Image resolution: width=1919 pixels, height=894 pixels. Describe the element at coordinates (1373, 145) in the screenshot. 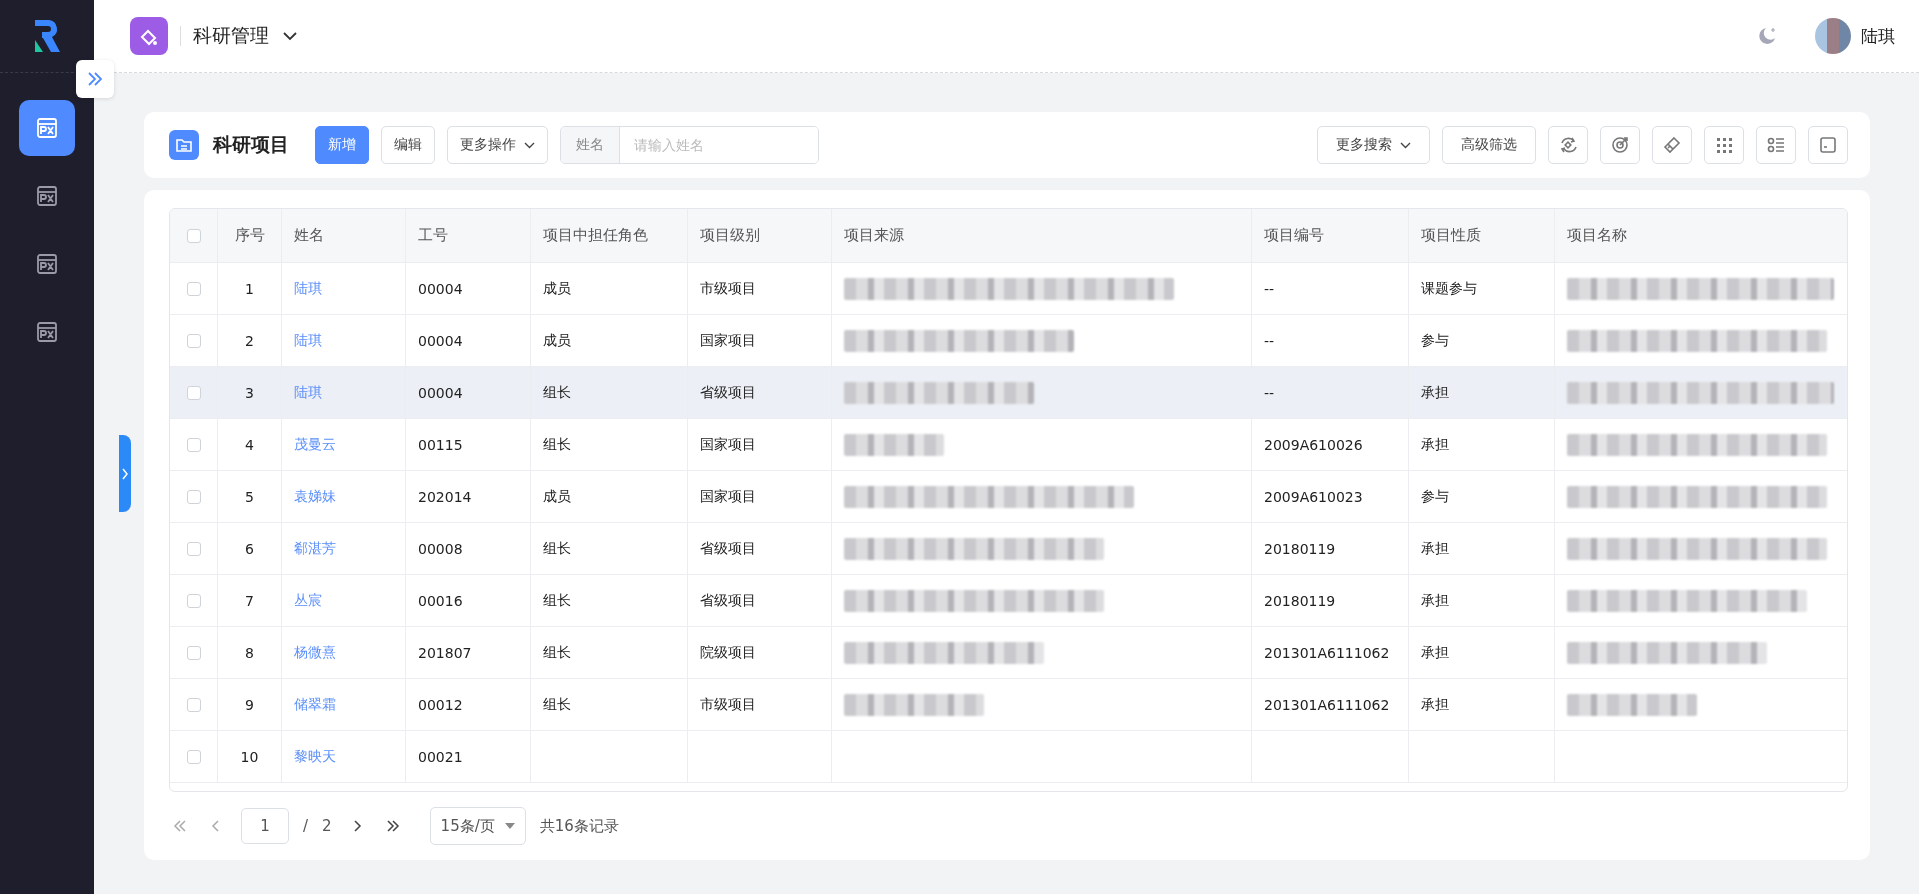

I see `dropdown-button: 更多搜索` at that location.